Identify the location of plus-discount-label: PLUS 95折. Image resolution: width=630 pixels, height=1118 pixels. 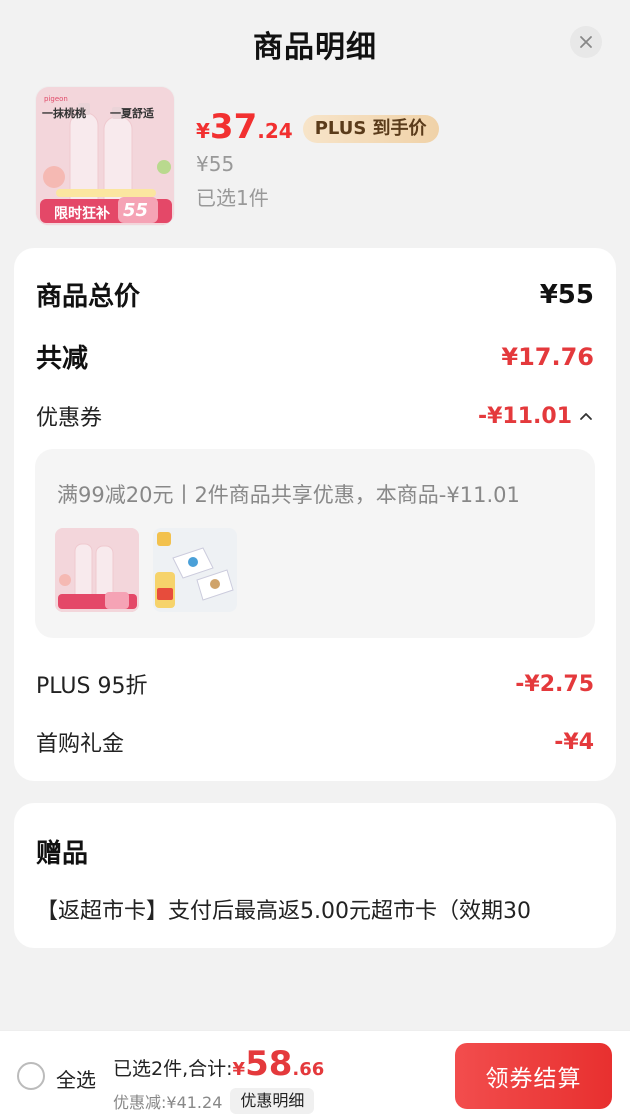
(92, 686).